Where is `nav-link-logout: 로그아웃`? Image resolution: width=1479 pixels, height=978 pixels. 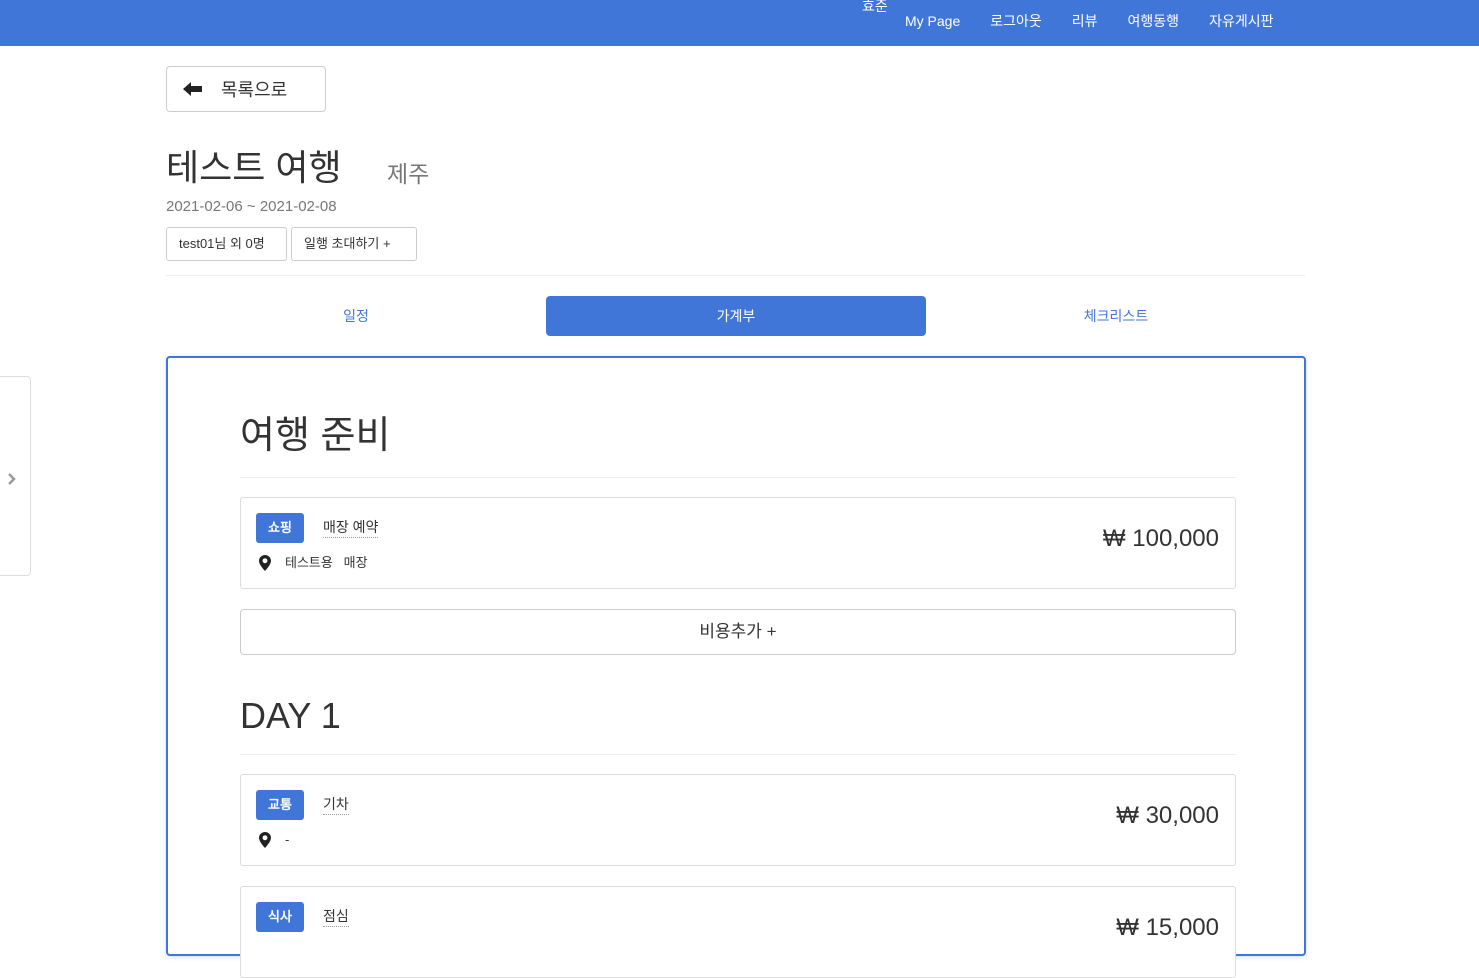
nav-link-logout: 로그아웃 is located at coordinates (1016, 21).